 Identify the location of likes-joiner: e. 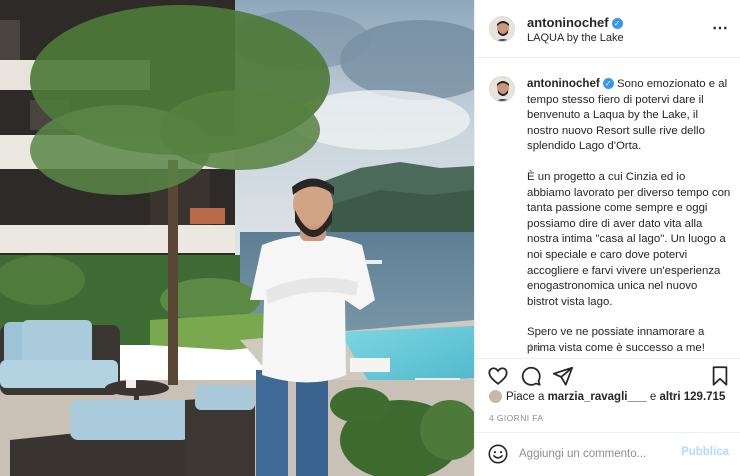
(653, 397).